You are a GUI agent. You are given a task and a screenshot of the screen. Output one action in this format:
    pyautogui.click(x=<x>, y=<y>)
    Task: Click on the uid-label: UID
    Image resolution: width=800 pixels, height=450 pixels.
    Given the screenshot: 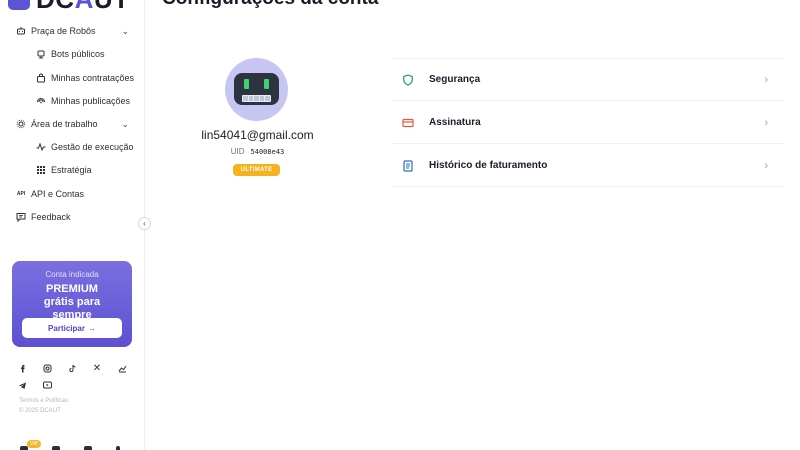 What is the action you would take?
    pyautogui.click(x=237, y=151)
    